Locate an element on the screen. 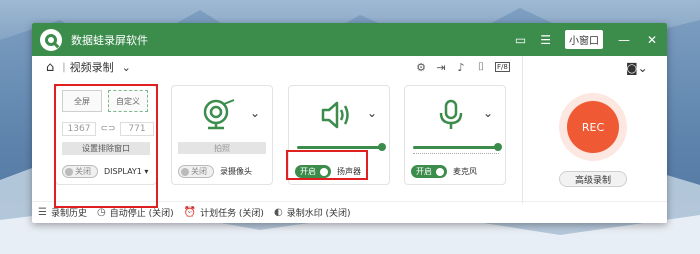 This screenshot has height=254, width=700. mini-window-button: 小窗口 is located at coordinates (584, 39).